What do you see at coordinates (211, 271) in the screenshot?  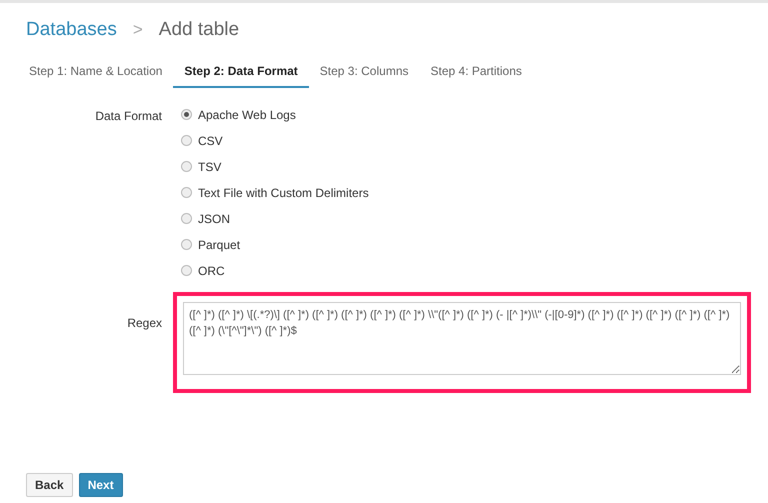 I see `radio-label: ORC` at bounding box center [211, 271].